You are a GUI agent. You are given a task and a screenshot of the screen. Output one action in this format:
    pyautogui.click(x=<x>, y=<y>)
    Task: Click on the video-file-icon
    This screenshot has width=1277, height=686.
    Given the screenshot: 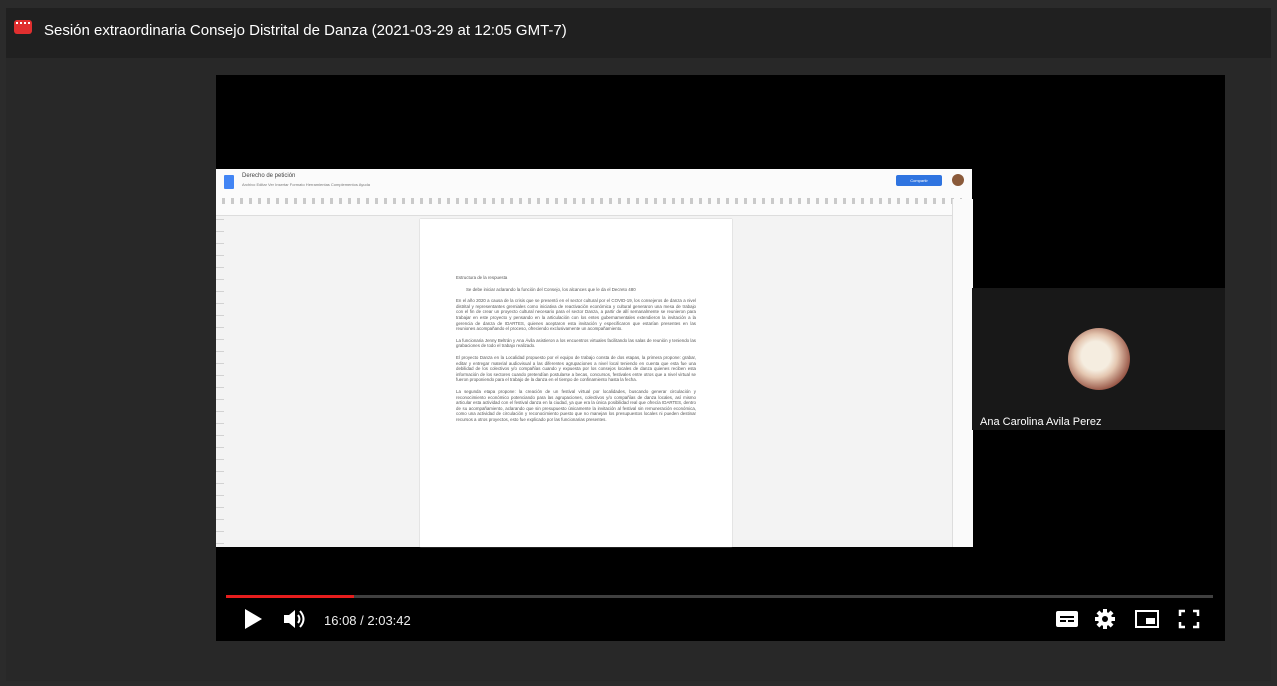 What is the action you would take?
    pyautogui.click(x=23, y=27)
    